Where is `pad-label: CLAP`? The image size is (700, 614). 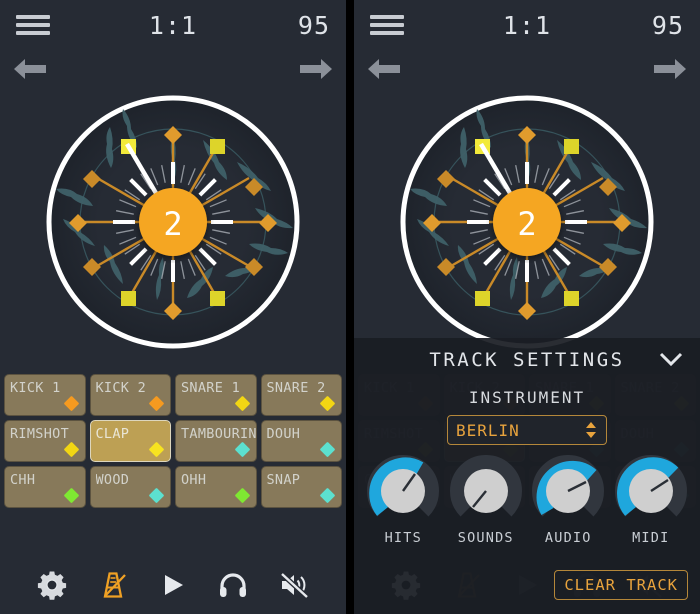 pad-label: CLAP is located at coordinates (112, 434).